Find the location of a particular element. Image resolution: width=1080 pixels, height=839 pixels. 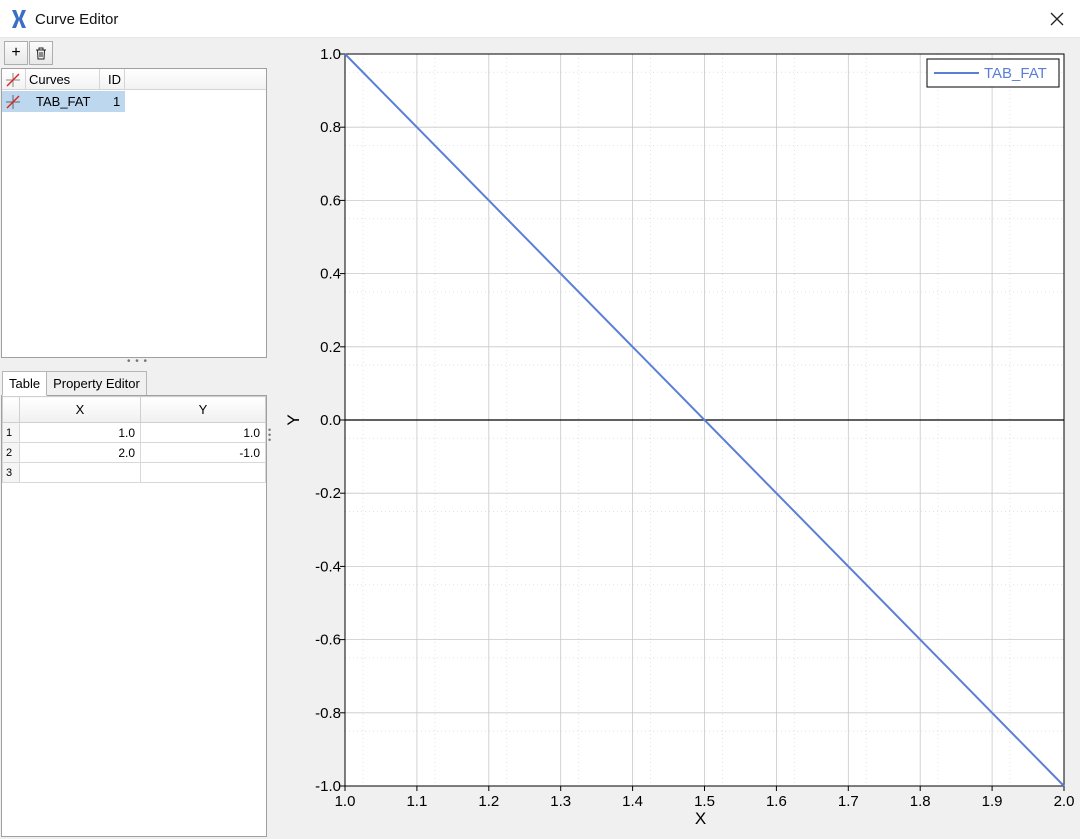

x-tick-label: 1.2 is located at coordinates (488, 801).